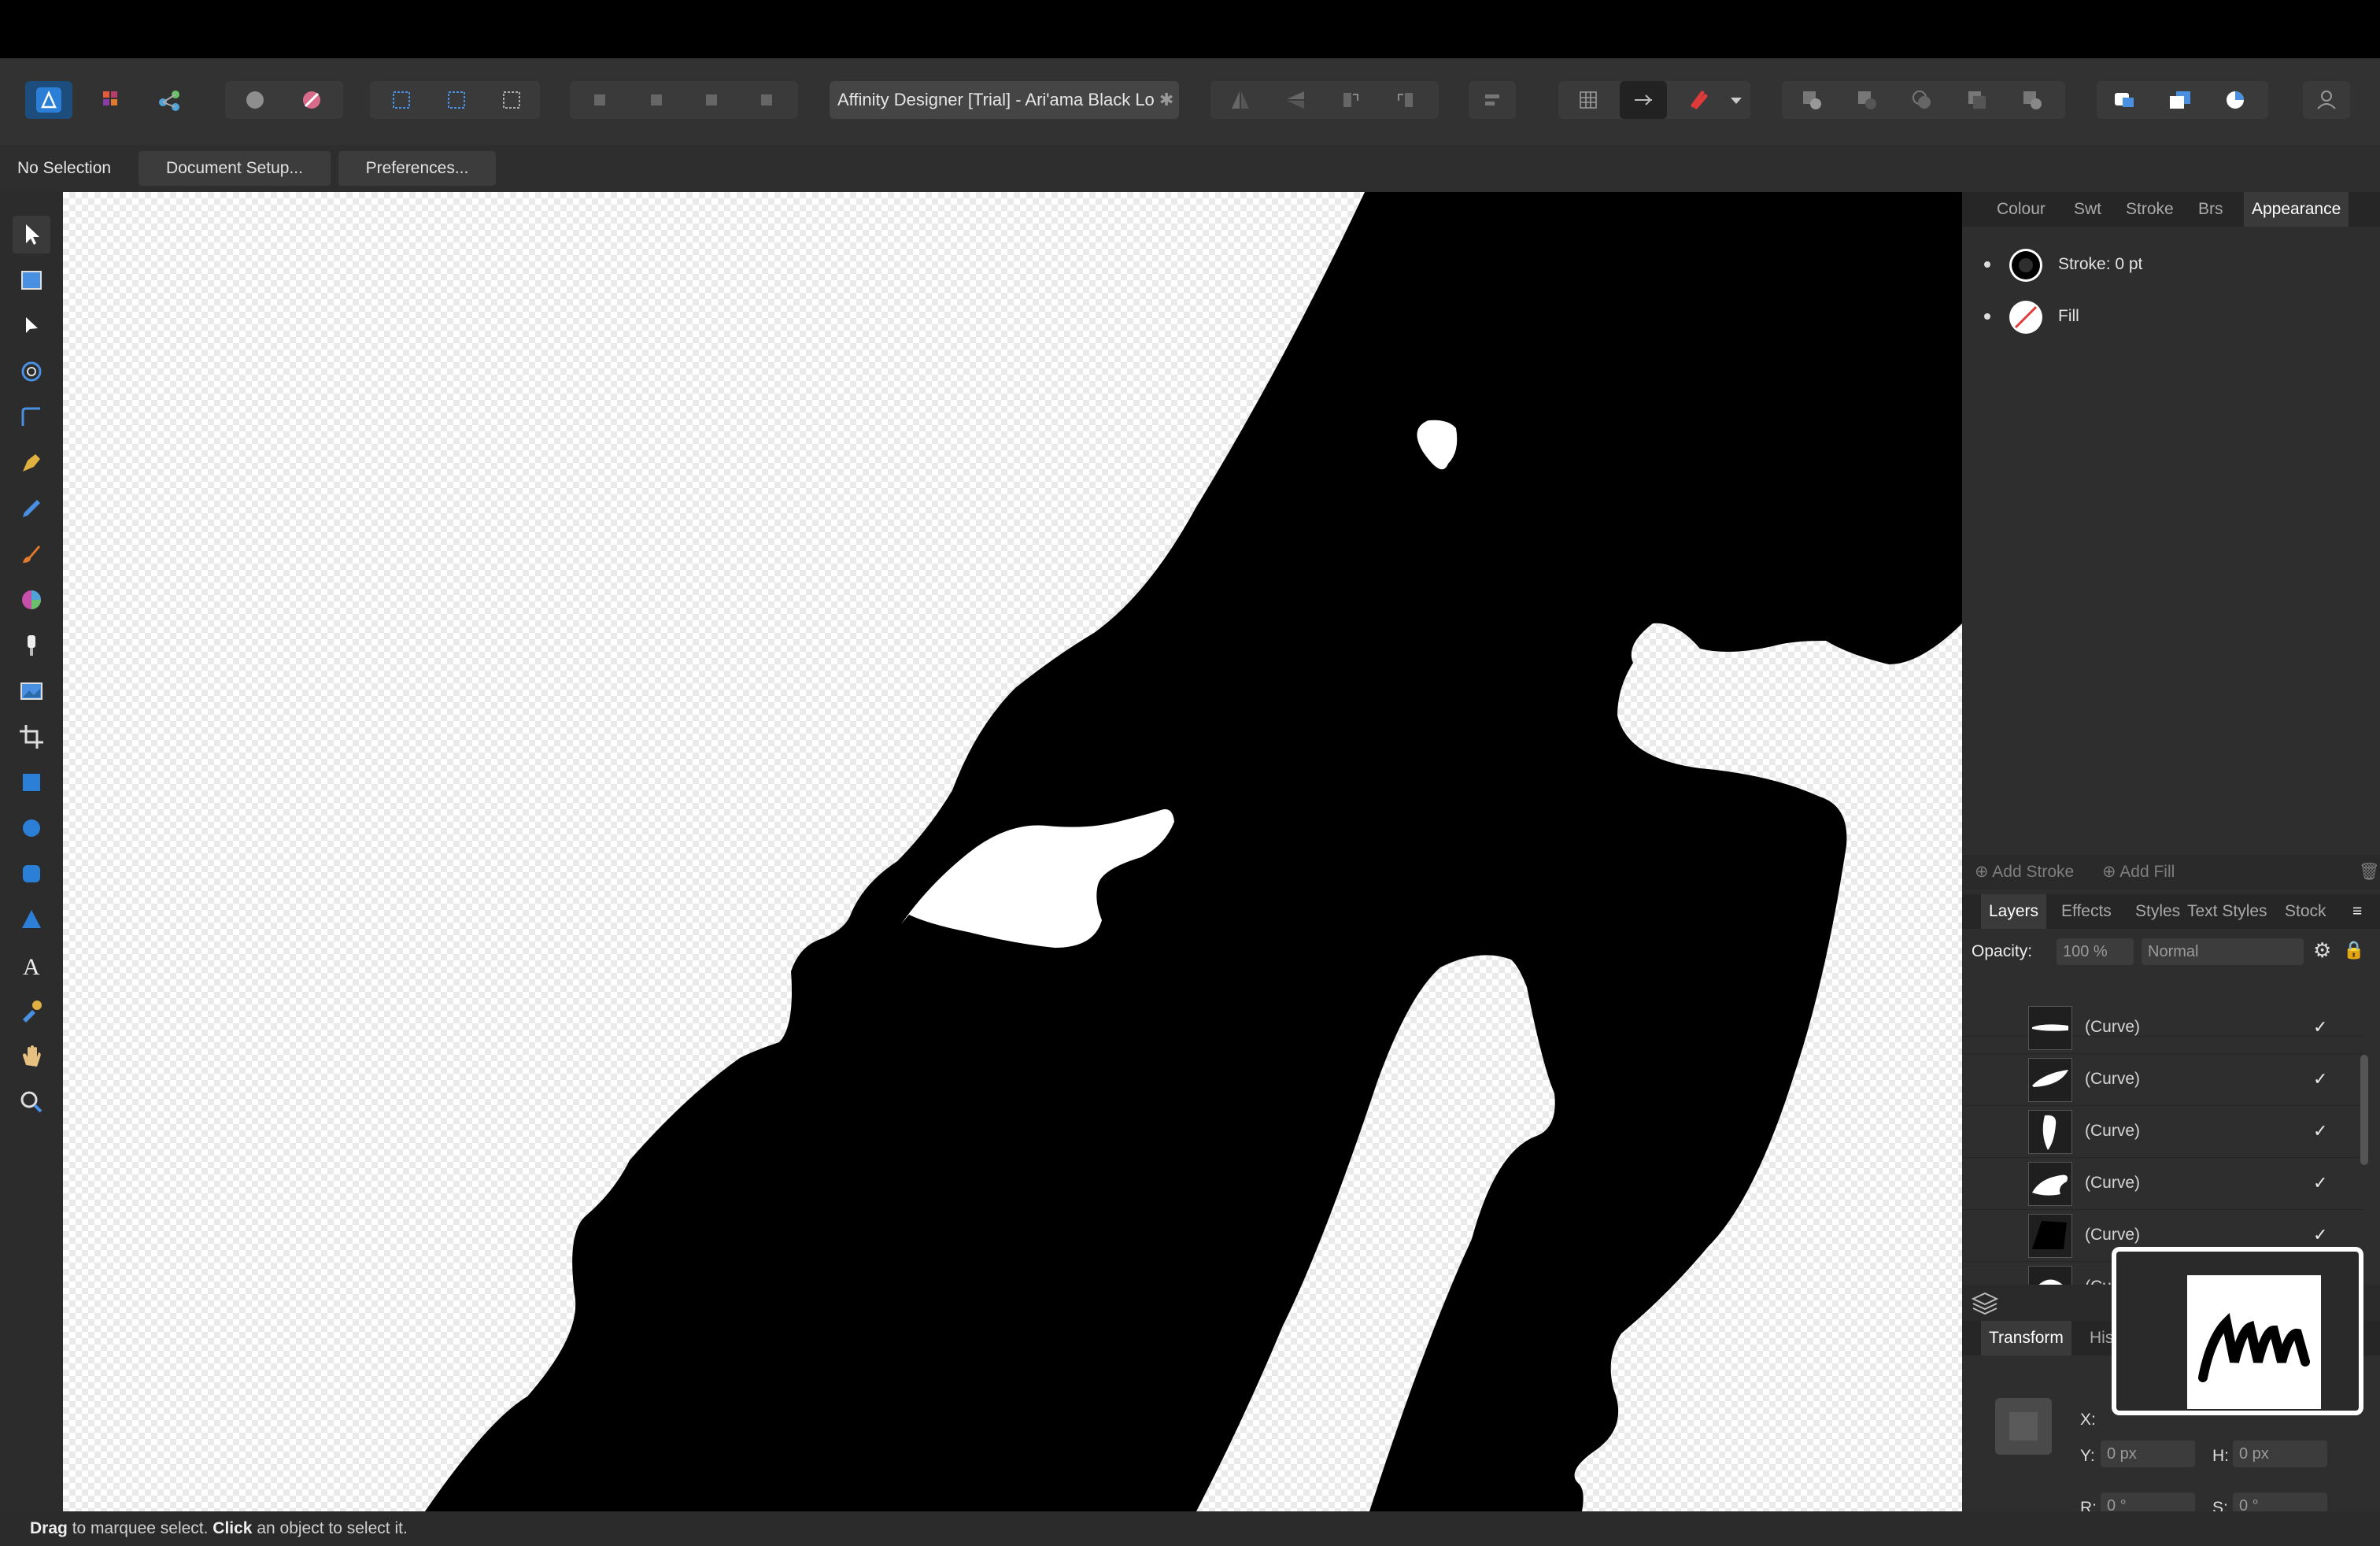  Describe the element at coordinates (2305, 912) in the screenshot. I see `tab-stock: Stock` at that location.